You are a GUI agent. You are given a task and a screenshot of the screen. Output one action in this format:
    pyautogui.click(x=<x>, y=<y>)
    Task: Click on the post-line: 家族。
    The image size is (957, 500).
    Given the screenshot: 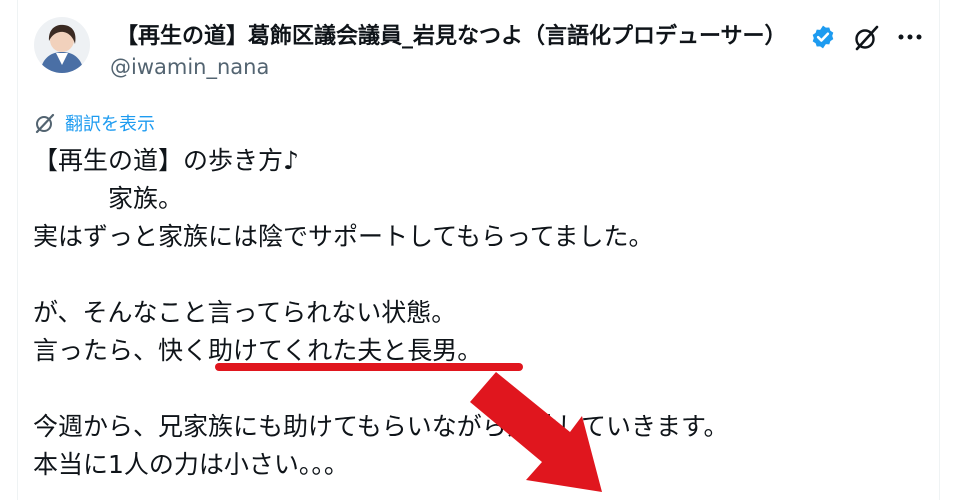 What is the action you would take?
    pyautogui.click(x=108, y=198)
    